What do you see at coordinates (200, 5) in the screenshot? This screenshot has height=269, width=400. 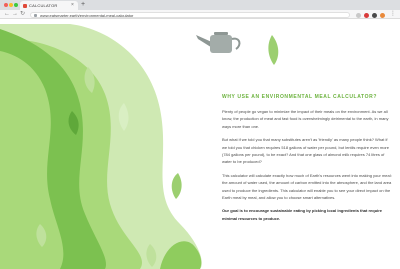 I see `browser-tab-bar: CALCULATOR × +` at bounding box center [200, 5].